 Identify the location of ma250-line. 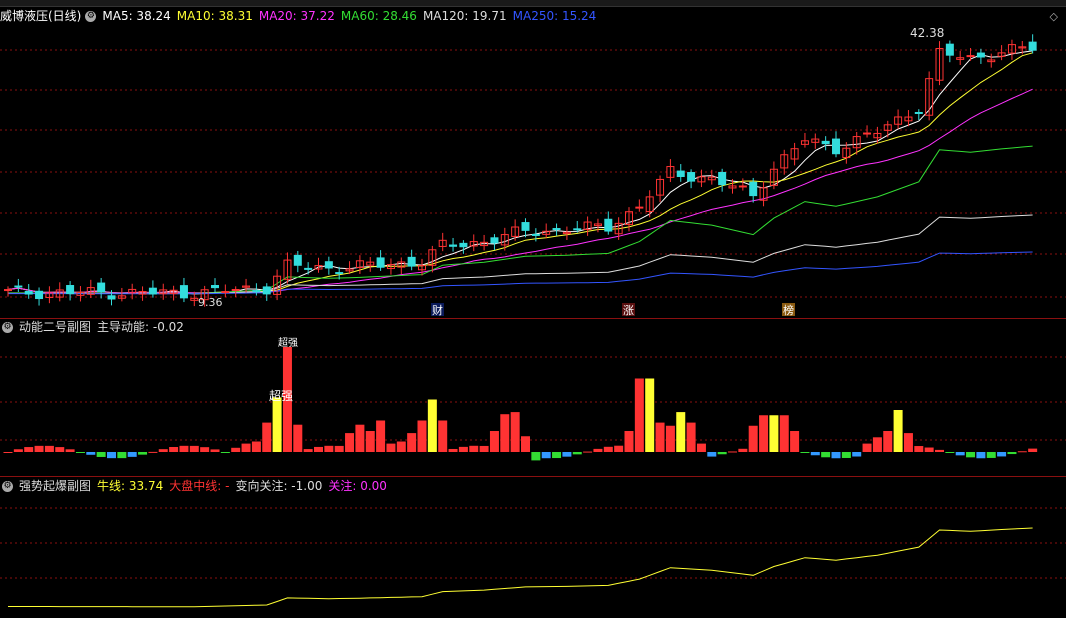
(520, 273).